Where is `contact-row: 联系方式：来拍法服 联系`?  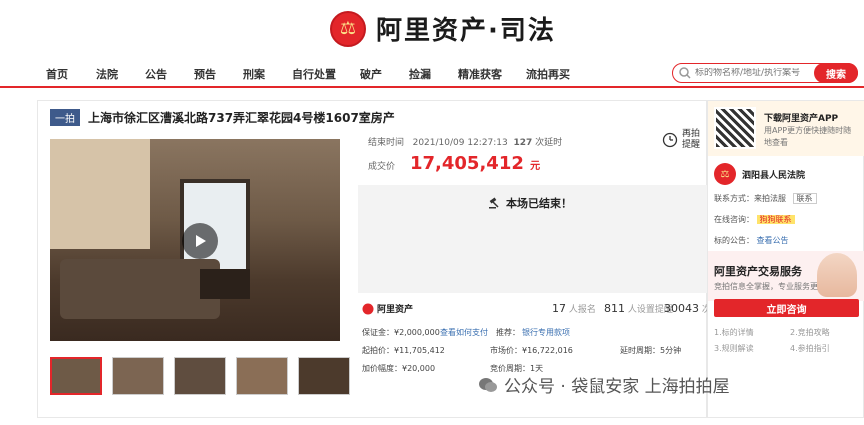 contact-row: 联系方式：来拍法服 联系 is located at coordinates (765, 198).